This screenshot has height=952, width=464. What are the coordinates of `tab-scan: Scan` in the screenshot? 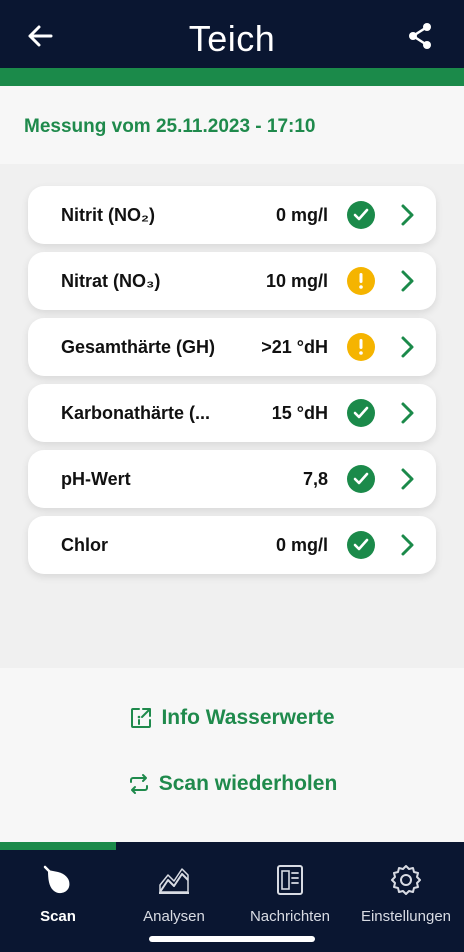 It's located at (58, 890).